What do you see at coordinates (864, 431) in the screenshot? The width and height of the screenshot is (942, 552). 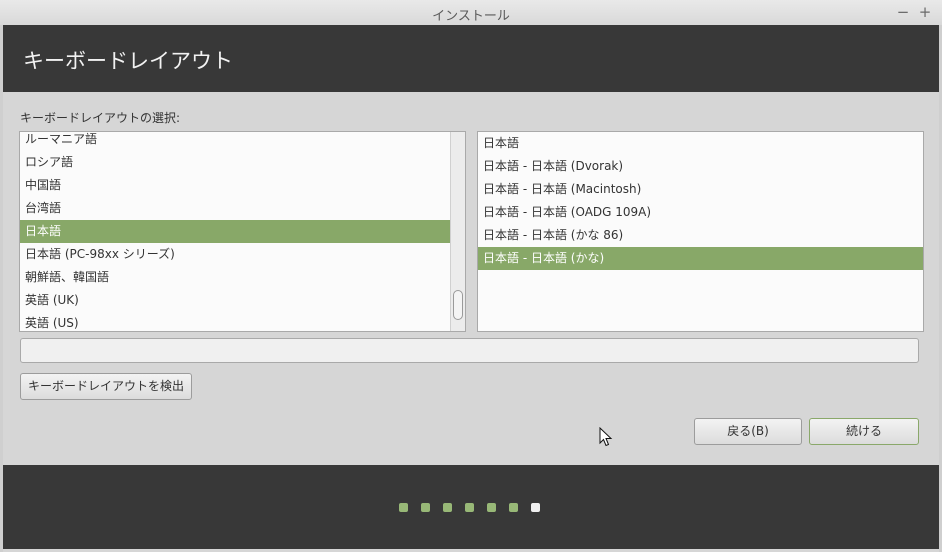 I see `continue-button: 続ける` at bounding box center [864, 431].